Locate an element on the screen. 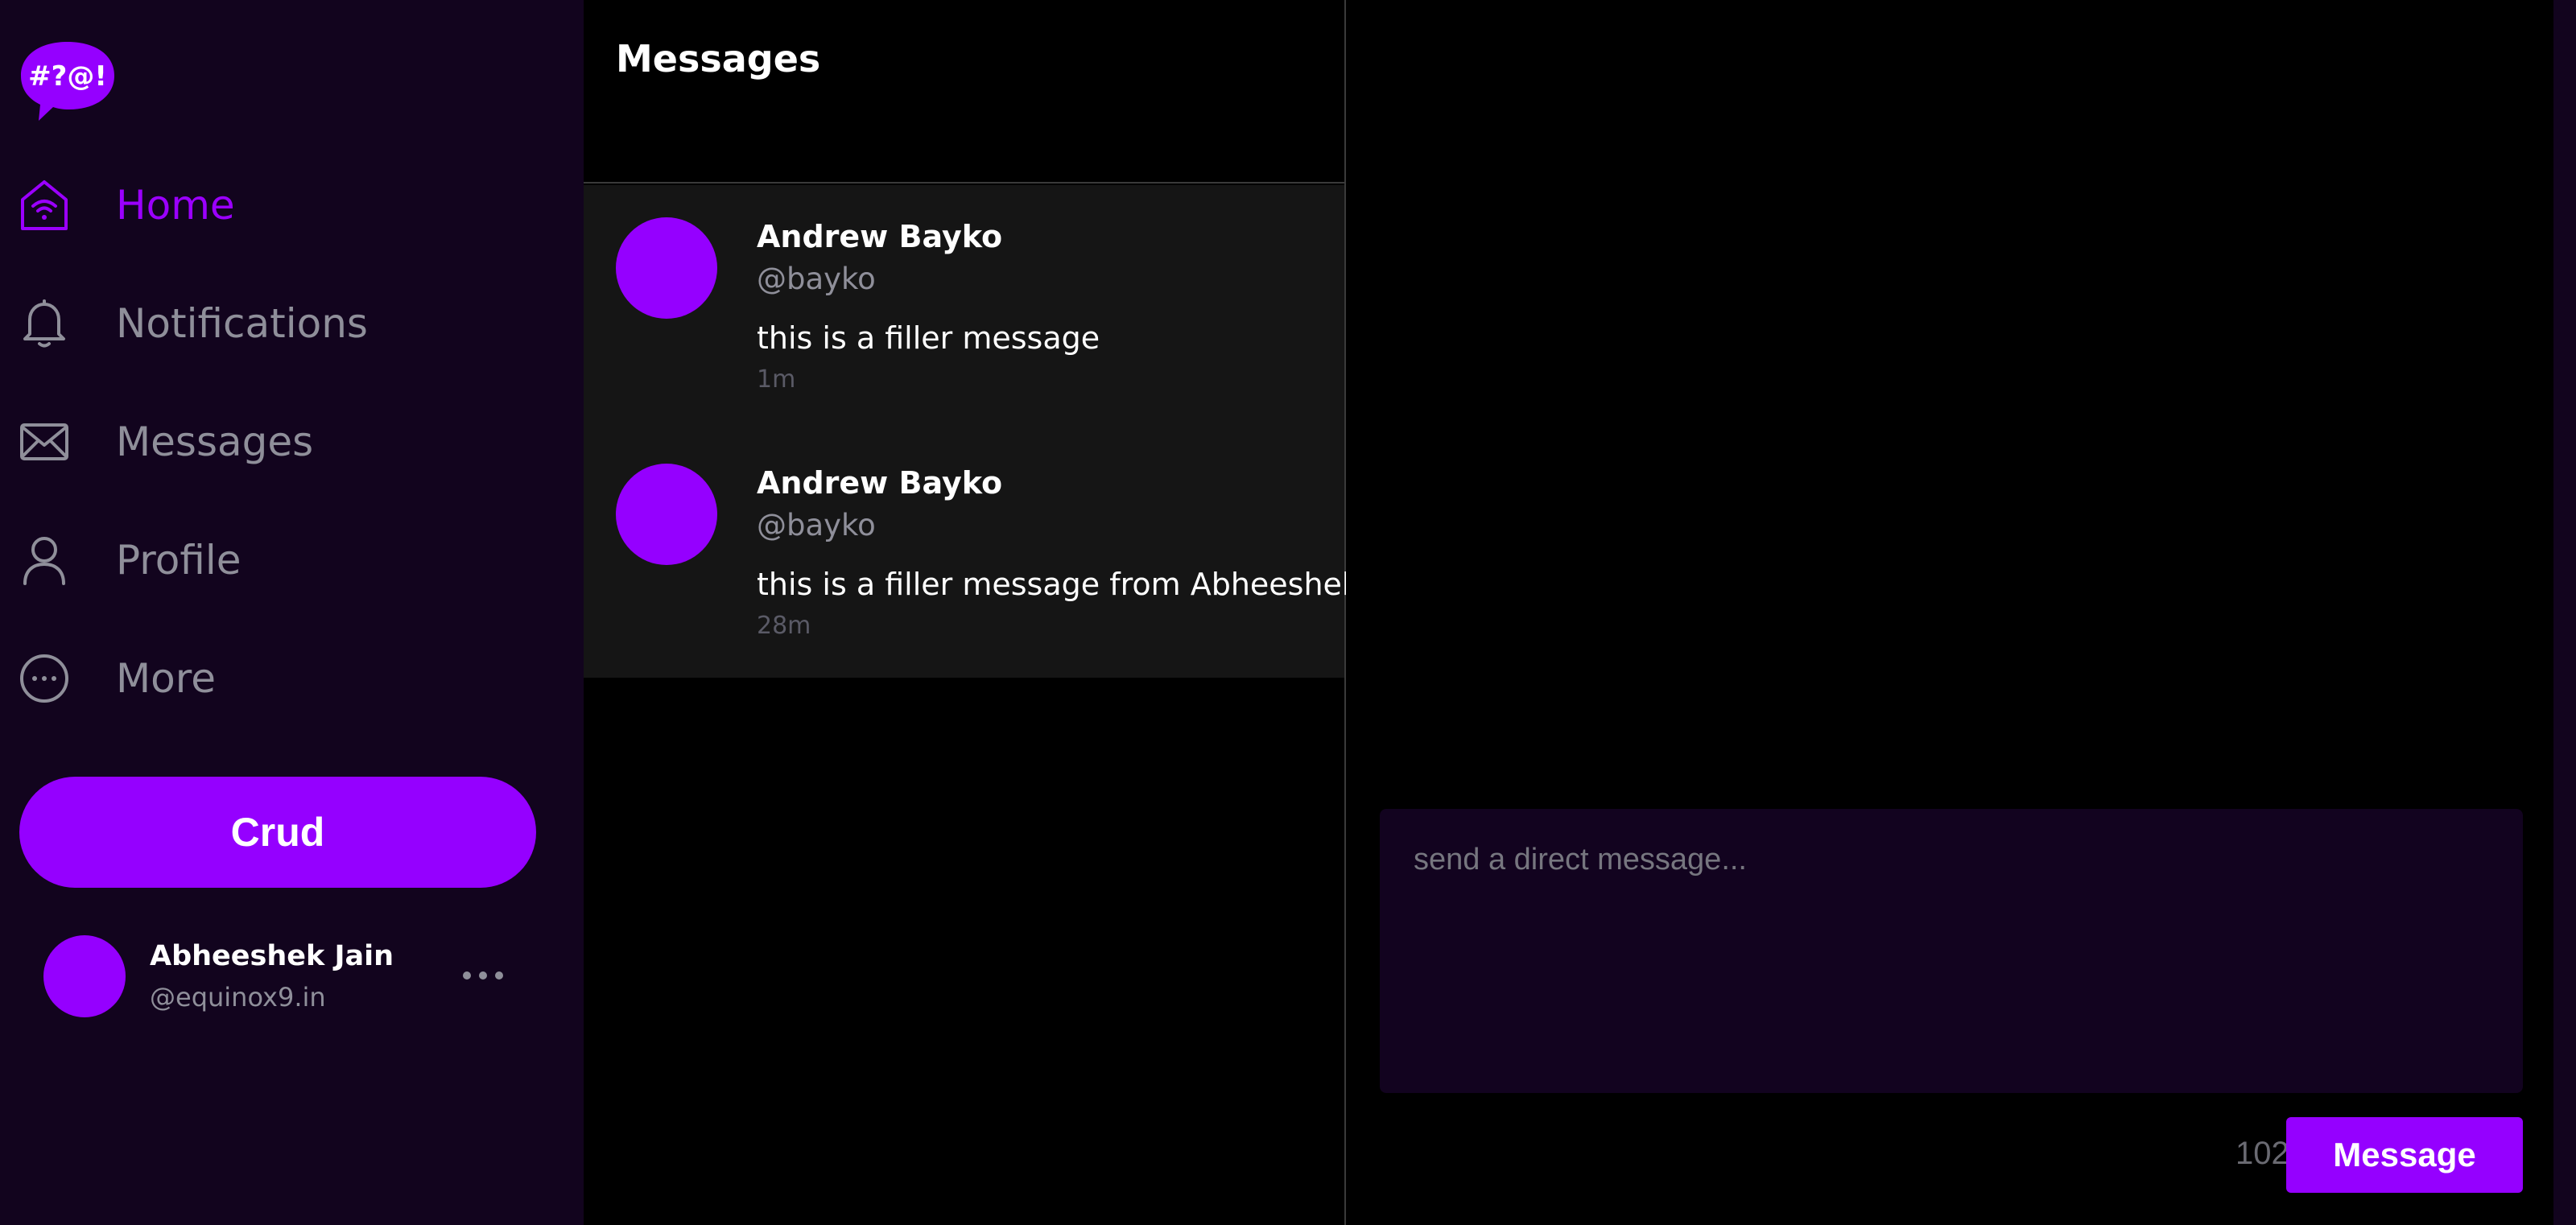 The image size is (2576, 1225). home-icon is located at coordinates (44, 205).